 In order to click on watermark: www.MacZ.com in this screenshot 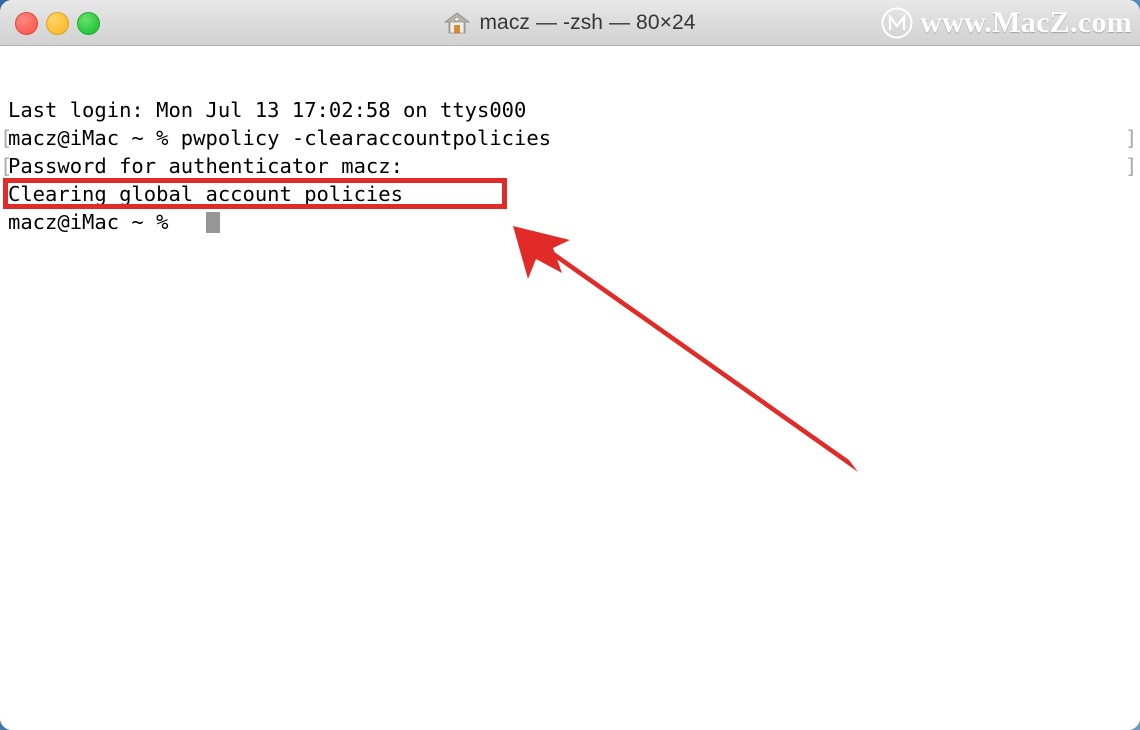, I will do `click(1006, 23)`.